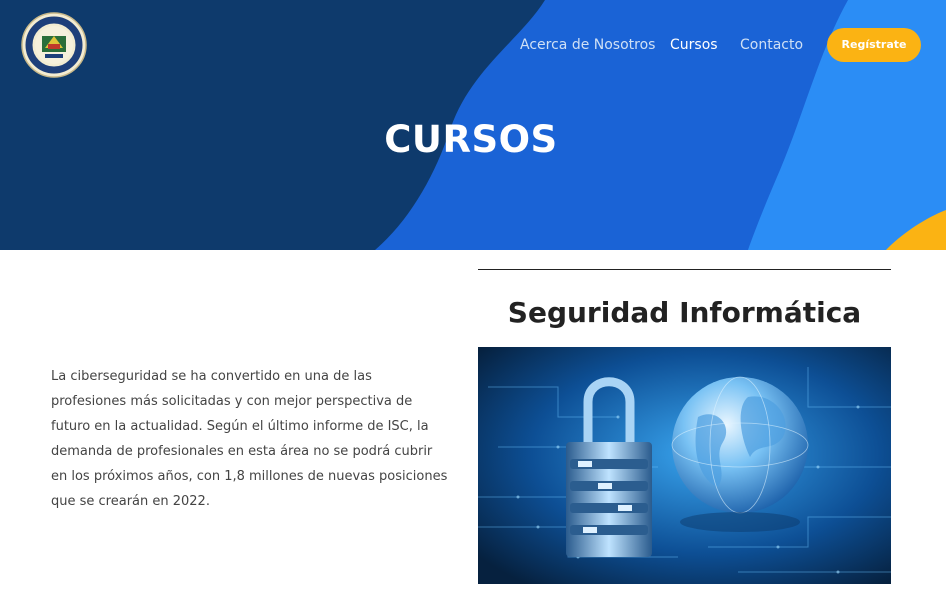 This screenshot has width=946, height=591. What do you see at coordinates (471, 139) in the screenshot?
I see `page-title: CURSOS` at bounding box center [471, 139].